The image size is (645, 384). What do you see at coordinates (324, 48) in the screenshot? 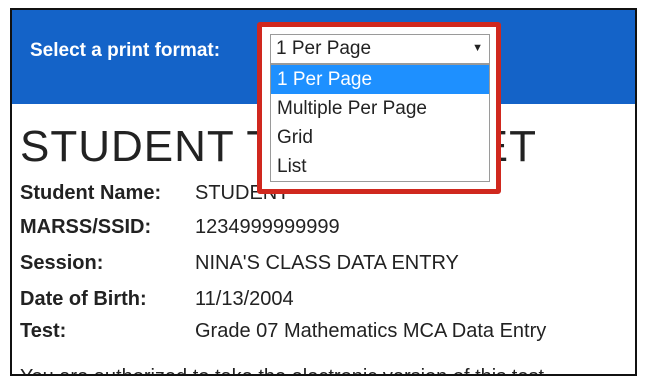
I see `print-format-selected-value: 1 Per Page` at bounding box center [324, 48].